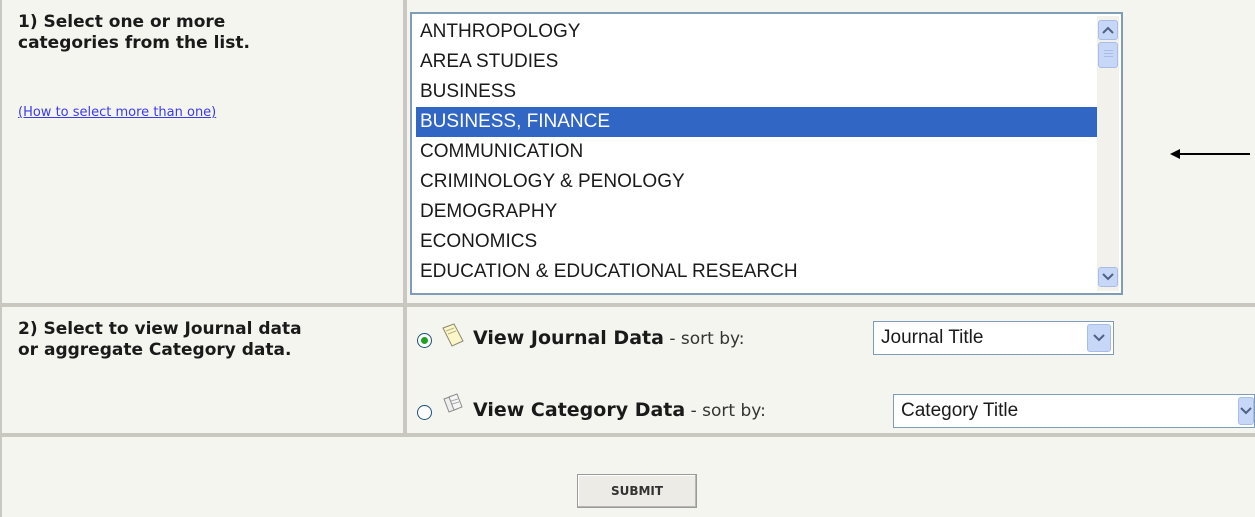 The width and height of the screenshot is (1255, 517). I want to click on journal-data-radio, so click(424, 340).